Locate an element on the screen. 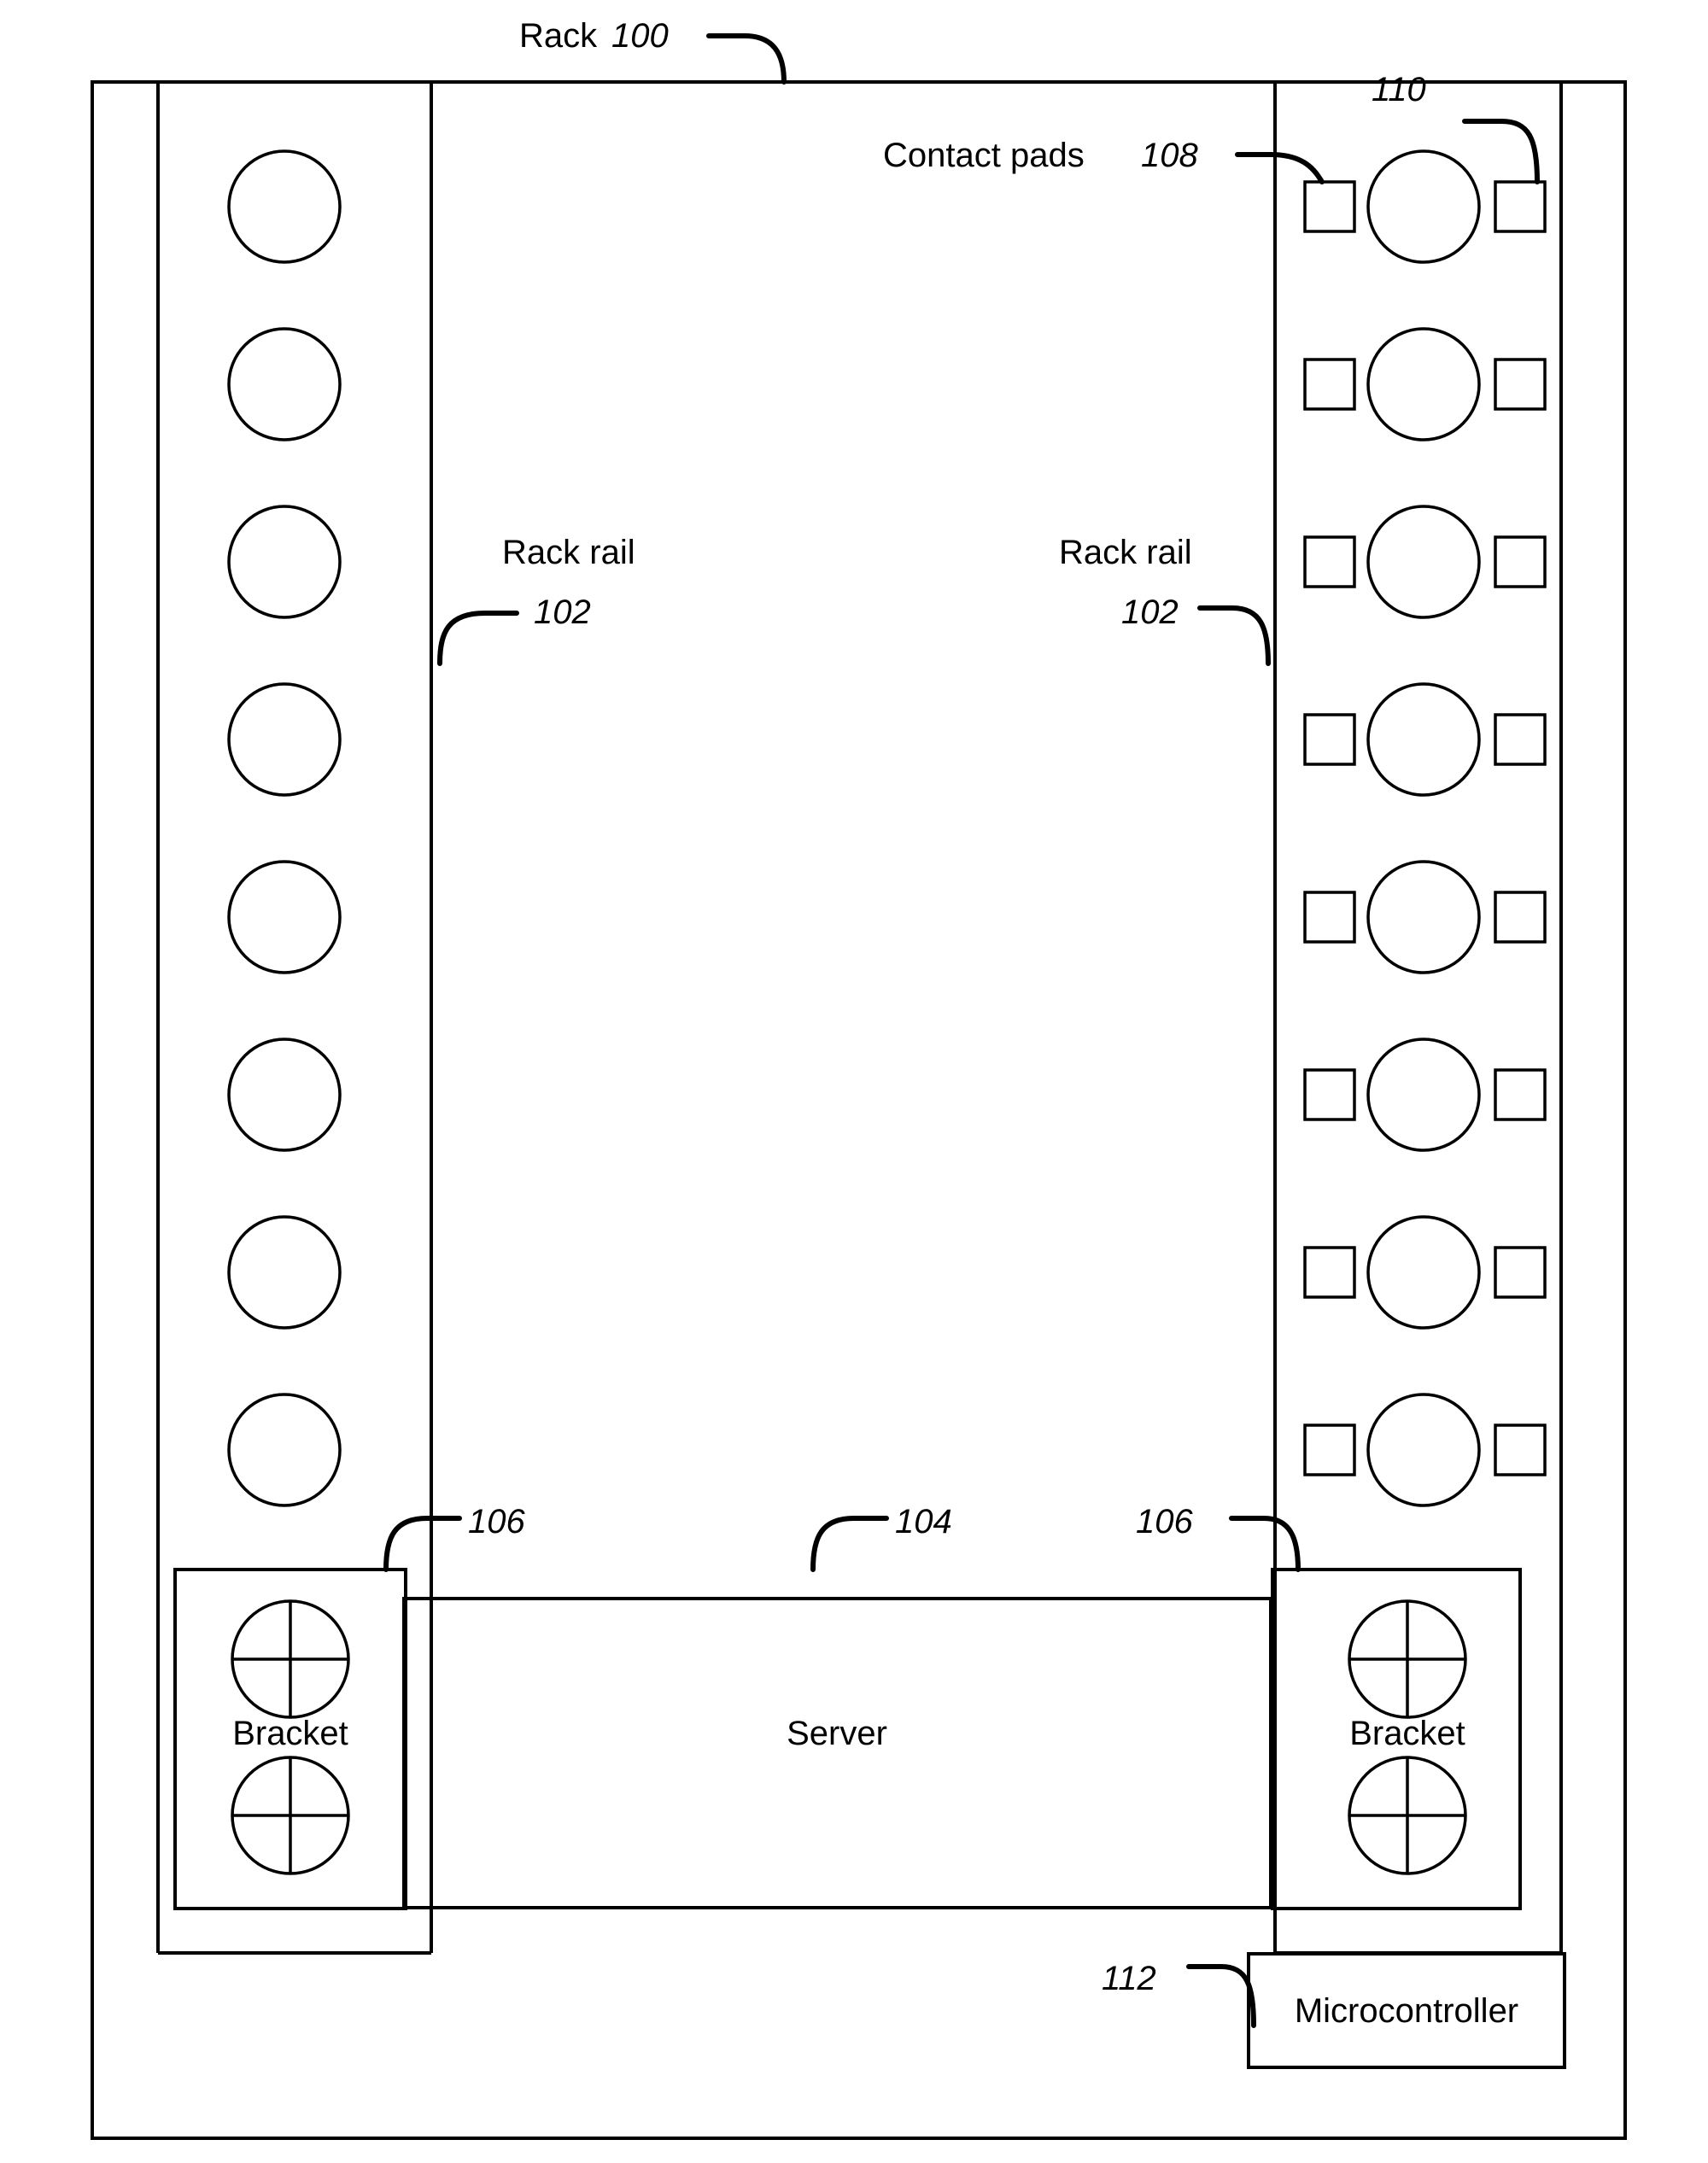 The image size is (1708, 2163). rack-rail-left-leader-line is located at coordinates (478, 638).